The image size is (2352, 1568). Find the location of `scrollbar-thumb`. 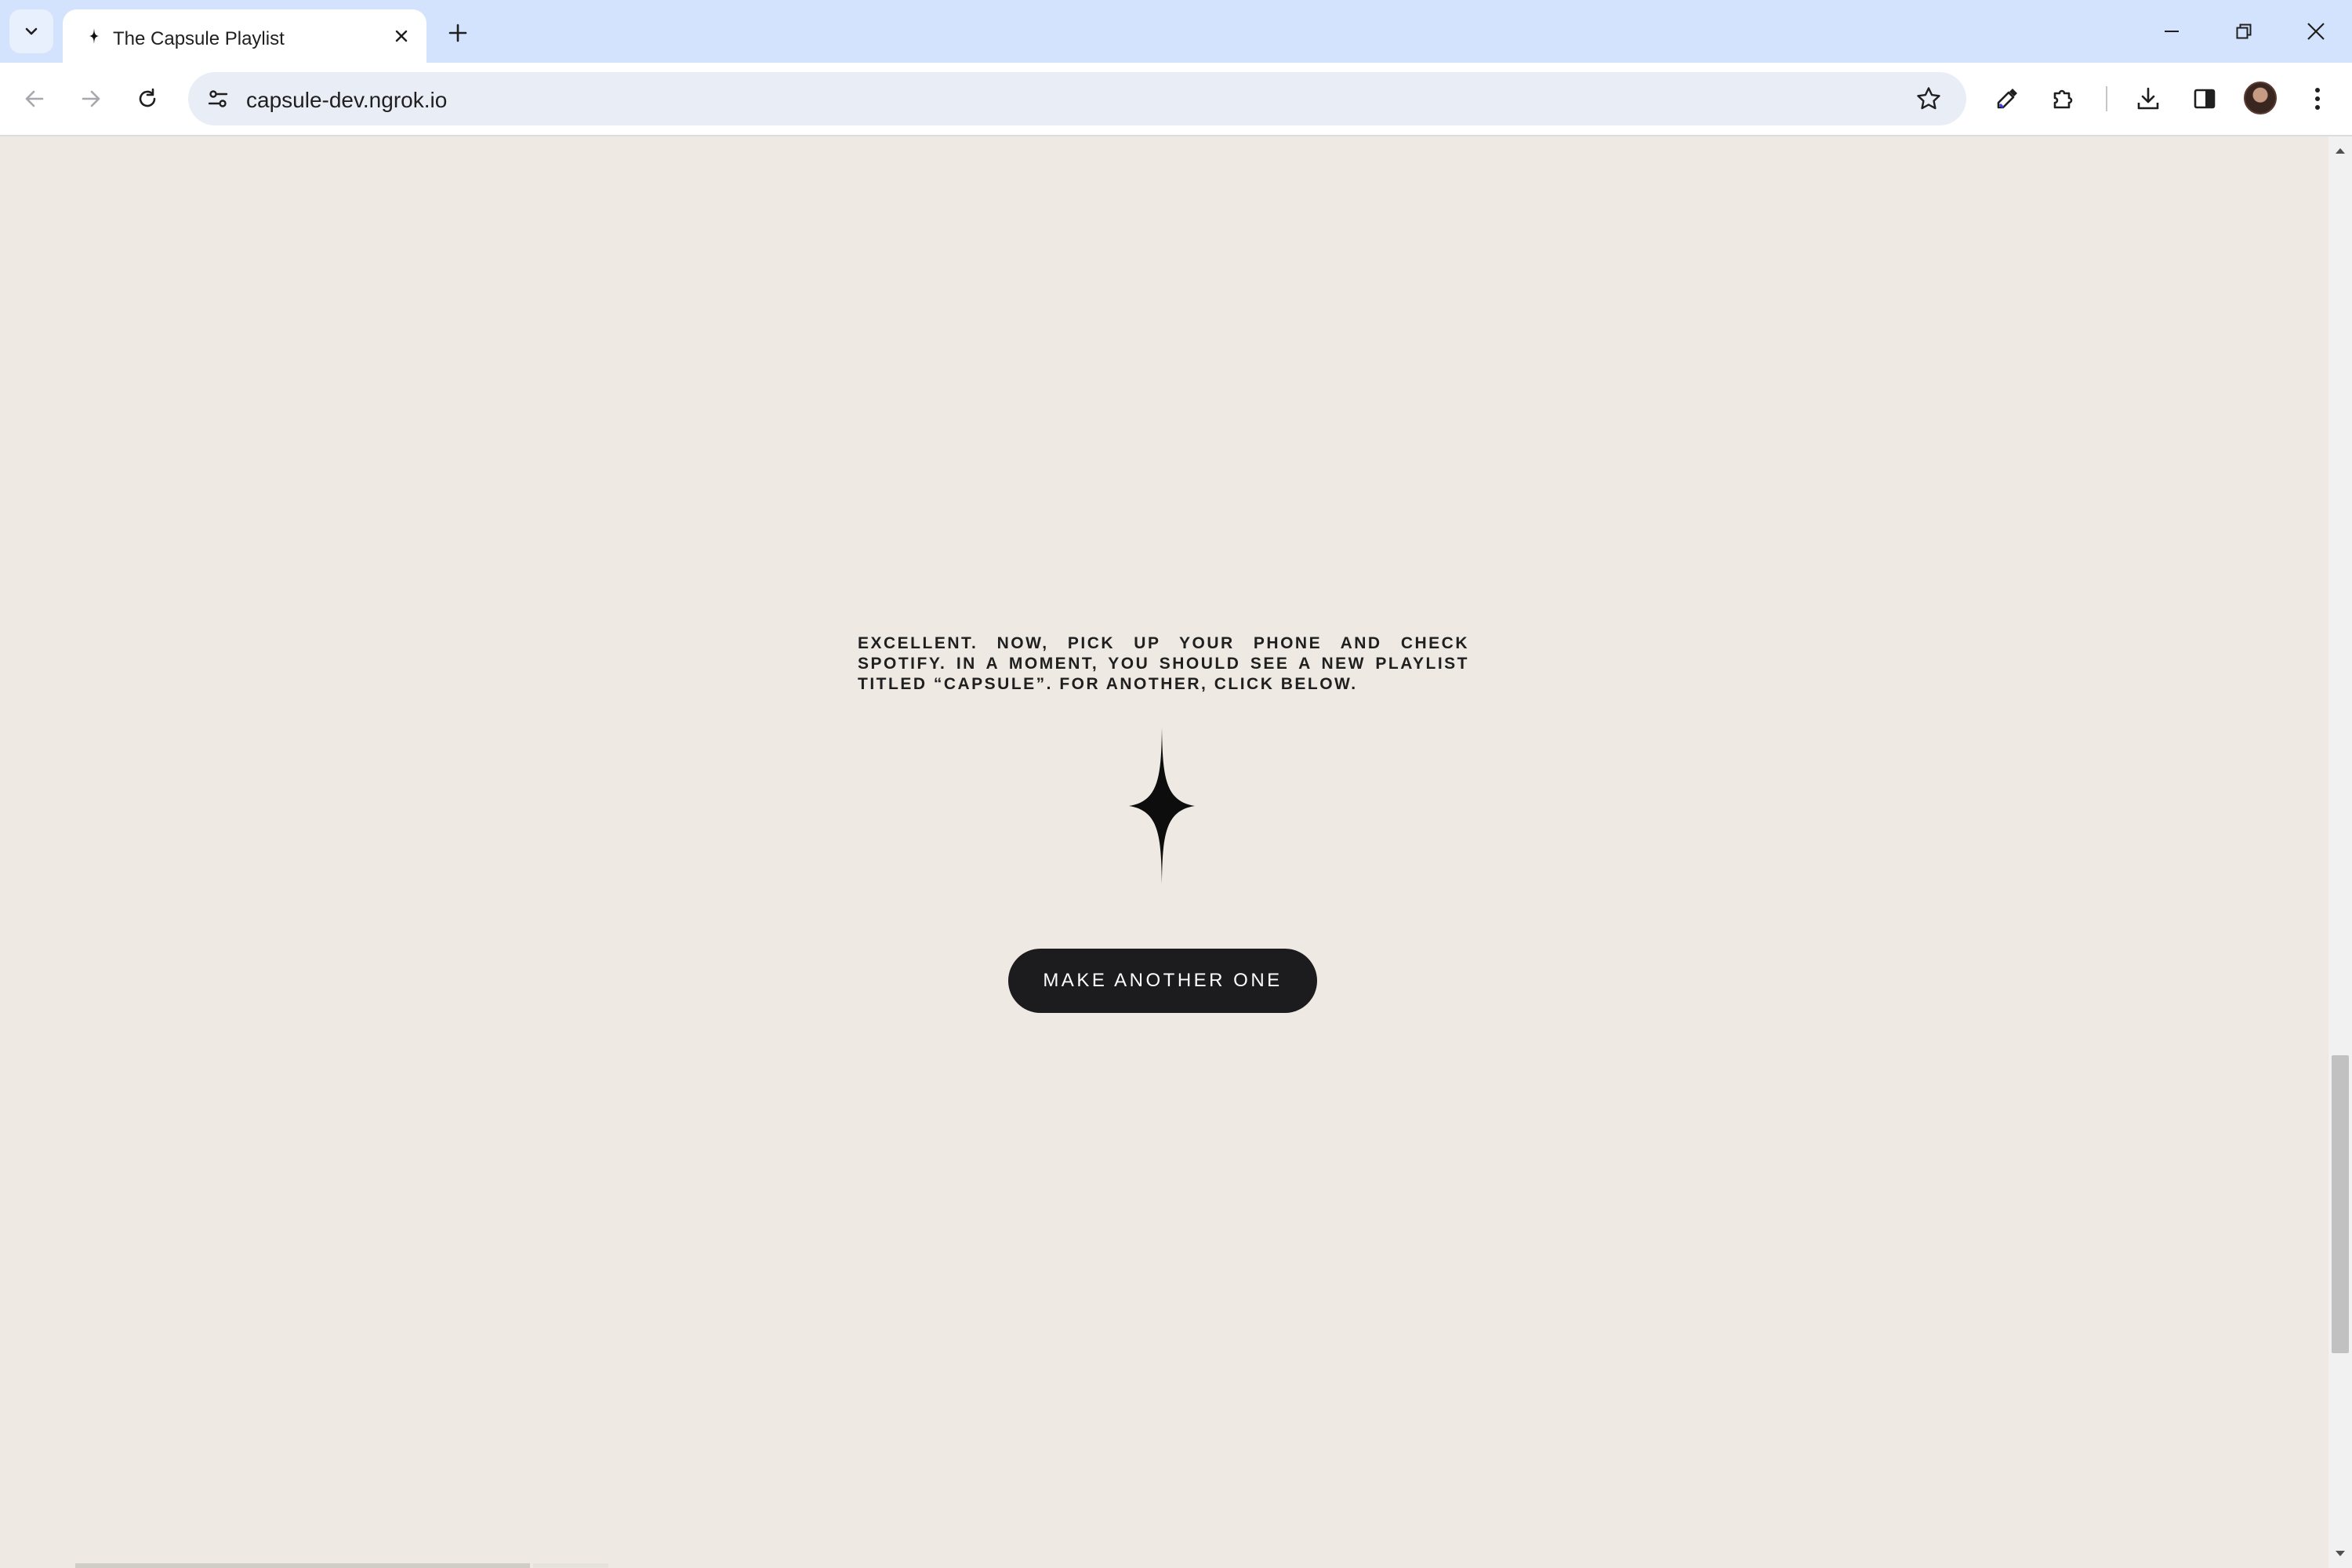

scrollbar-thumb is located at coordinates (2340, 1204).